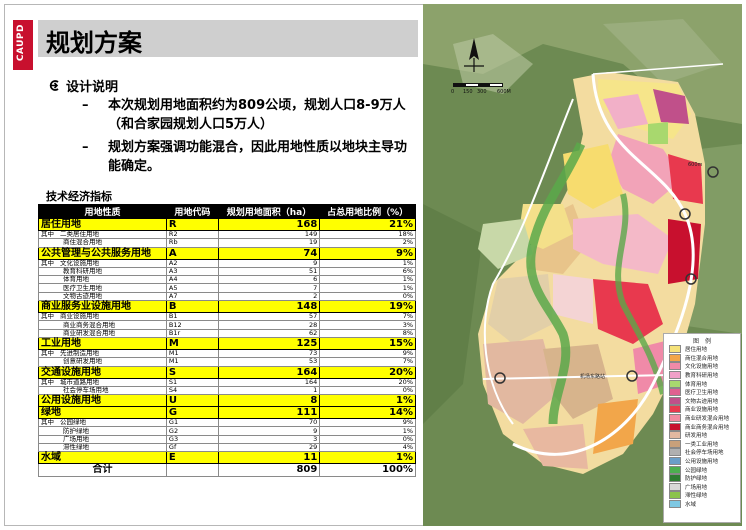 This screenshot has height=530, width=746. I want to click on sub-land-use-label: 商住混合用地, so click(82, 242).